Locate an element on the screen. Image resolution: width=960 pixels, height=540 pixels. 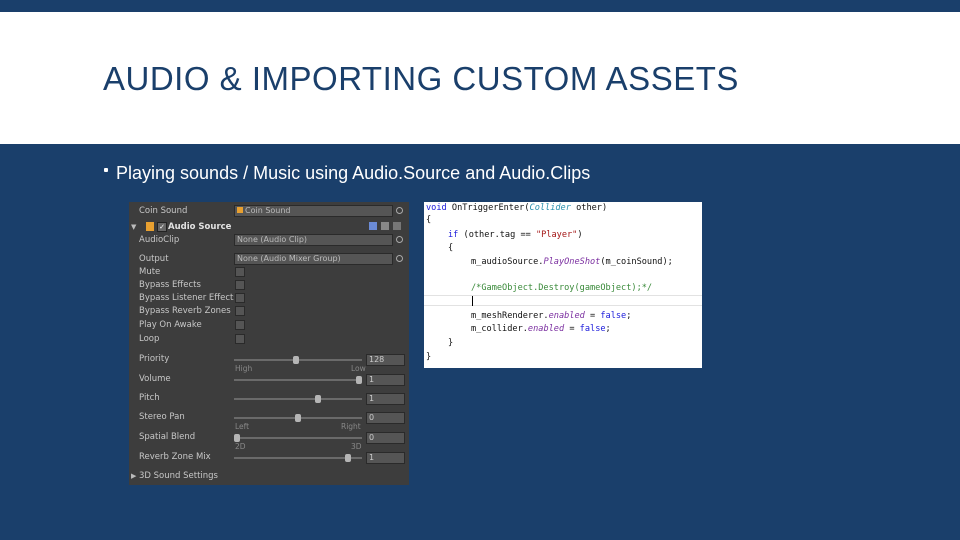
toggle-row: Play On Awake is located at coordinates (269, 325).